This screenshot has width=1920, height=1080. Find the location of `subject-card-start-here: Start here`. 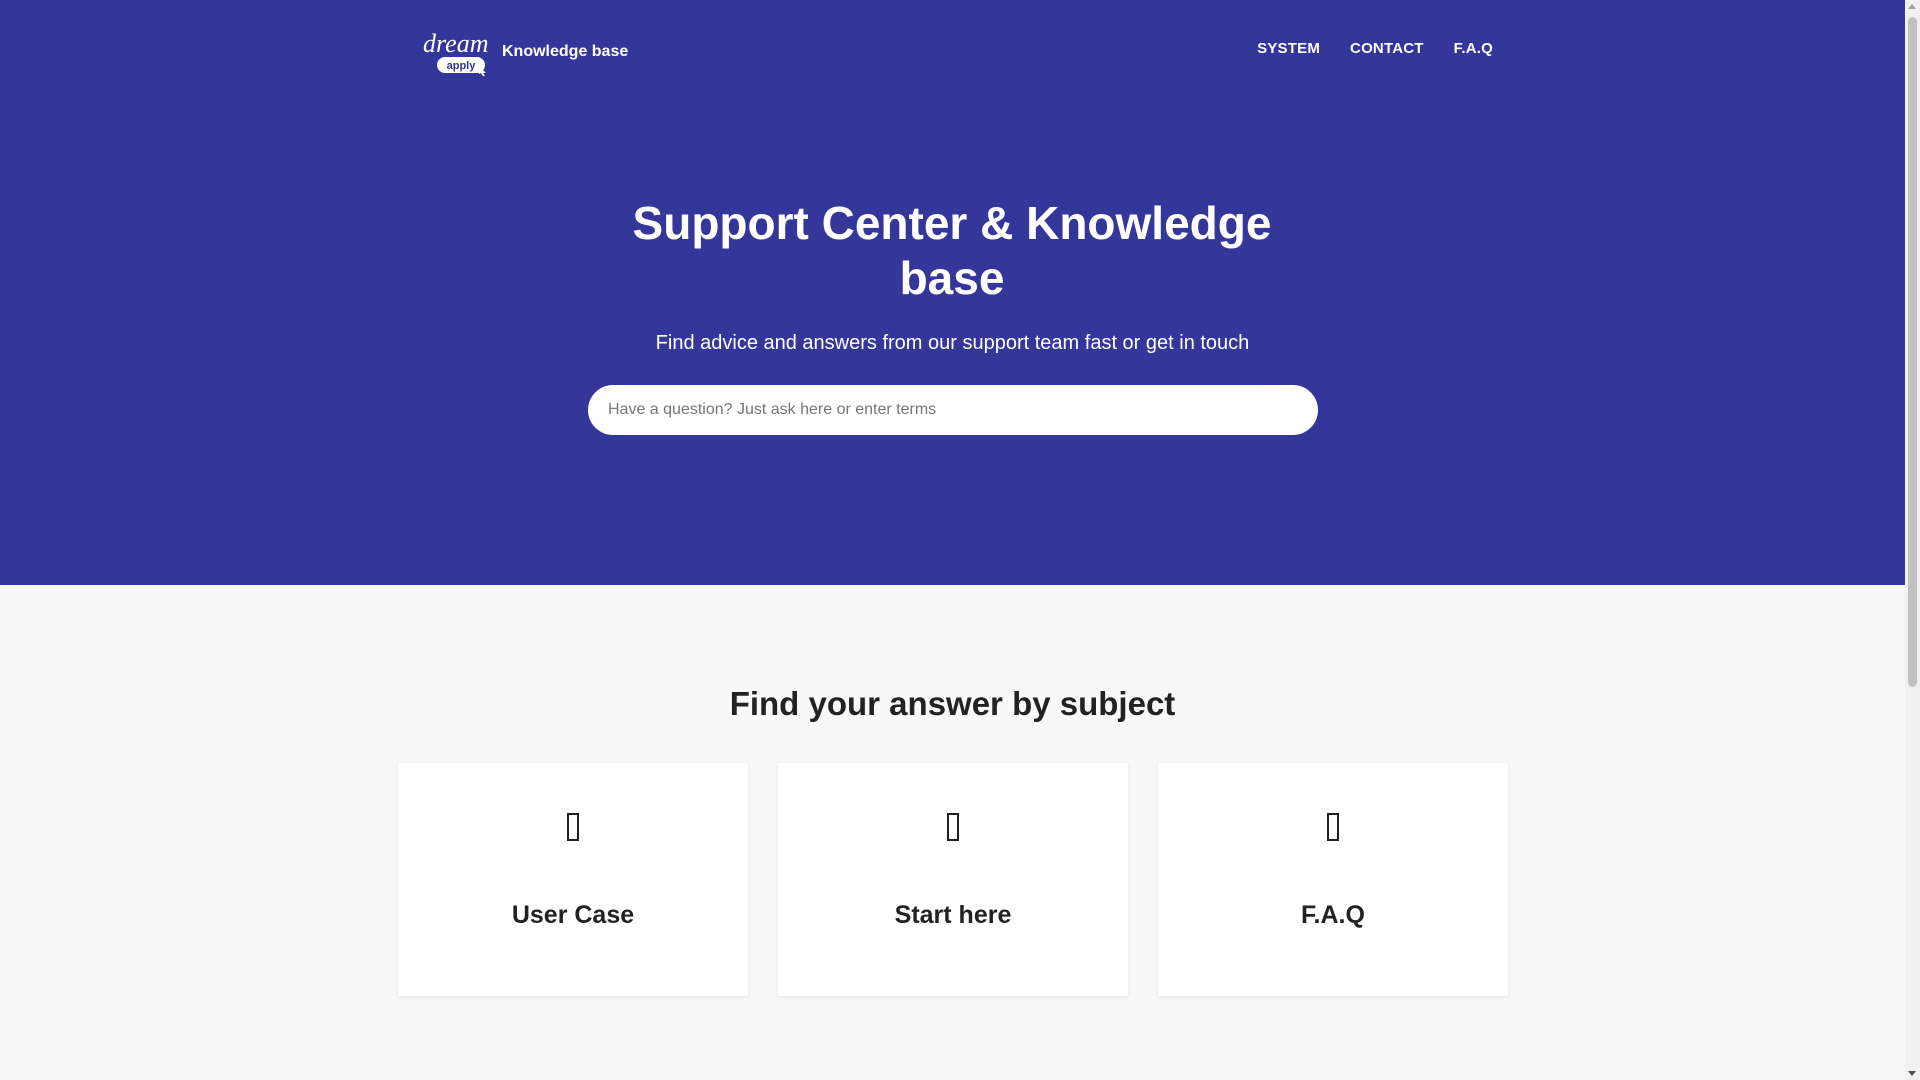

subject-card-start-here: Start here is located at coordinates (953, 879).